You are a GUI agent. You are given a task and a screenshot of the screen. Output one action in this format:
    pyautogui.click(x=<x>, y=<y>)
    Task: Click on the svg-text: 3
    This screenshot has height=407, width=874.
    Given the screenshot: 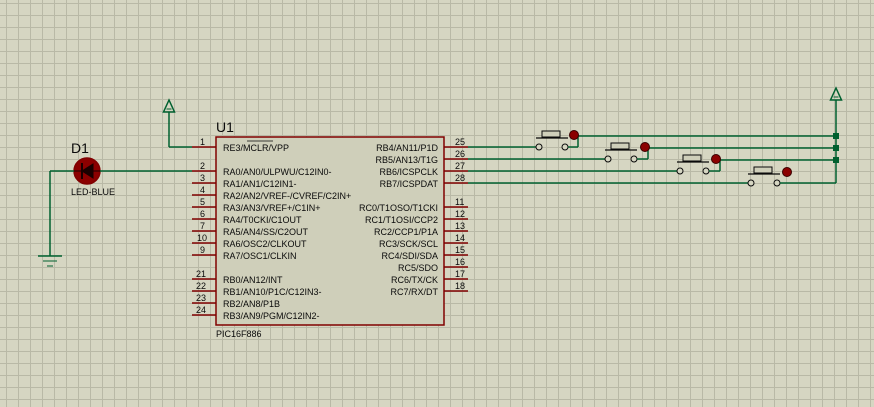 What is the action you would take?
    pyautogui.click(x=202, y=178)
    